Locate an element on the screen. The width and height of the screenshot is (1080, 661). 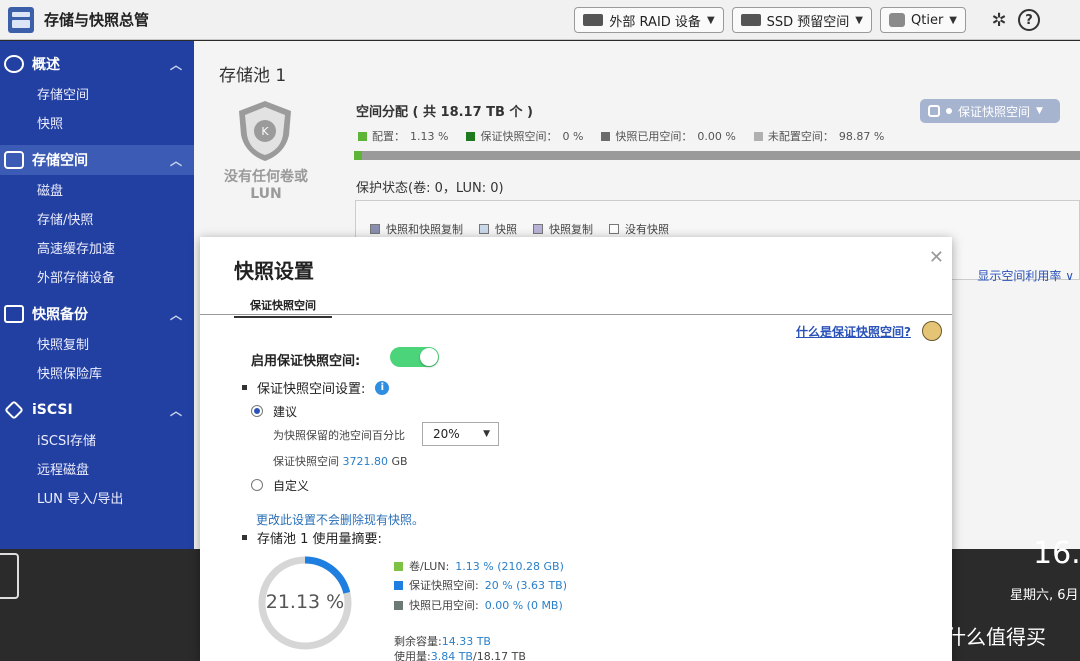
radio-recommended-label: 建议 is located at coordinates (285, 412).